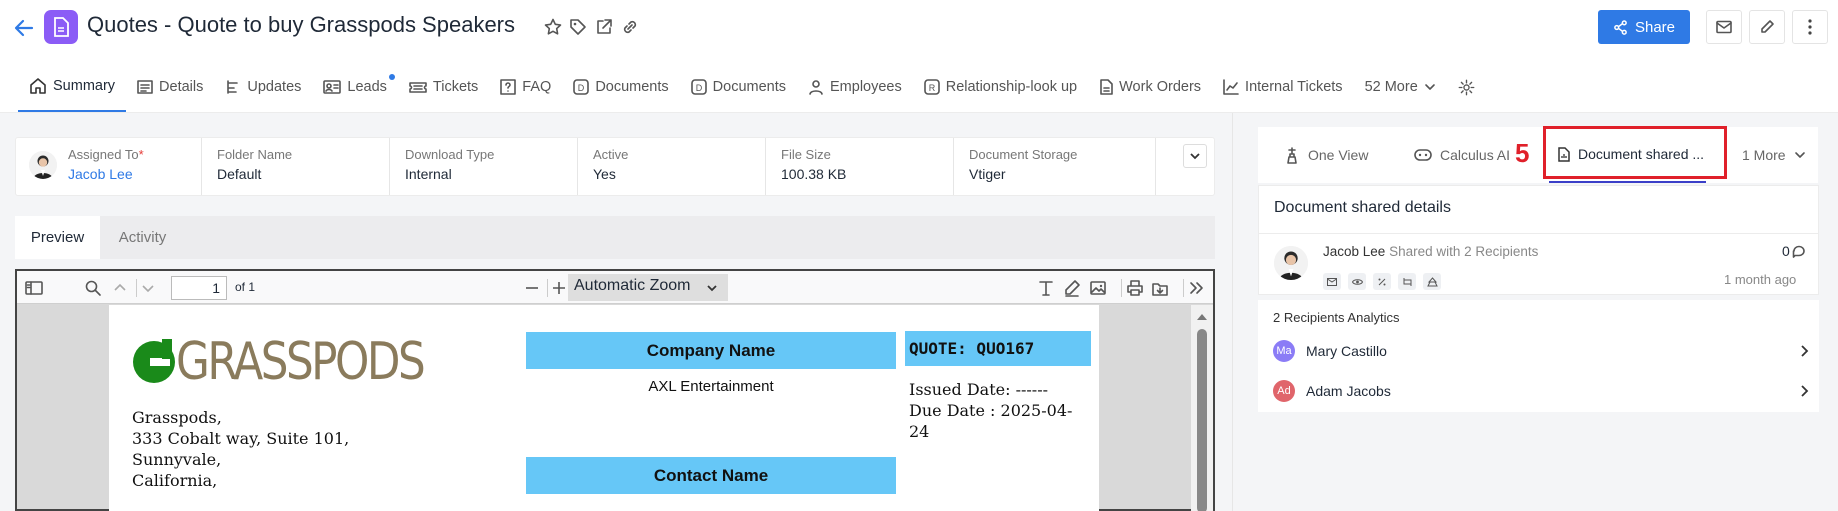  I want to click on download-icon, so click(1160, 288).